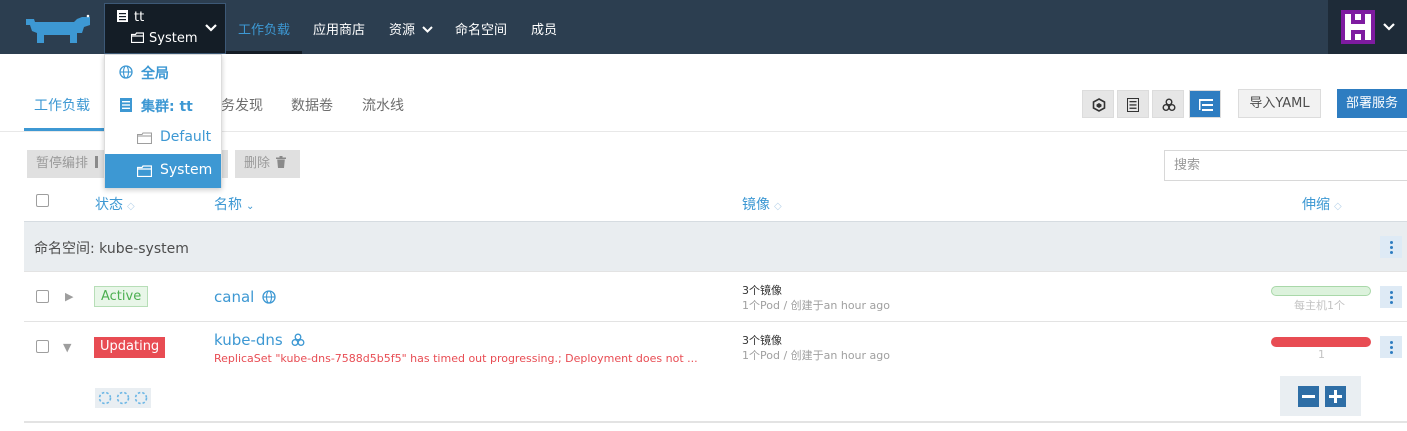 This screenshot has width=1407, height=431. Describe the element at coordinates (715, 422) in the screenshot. I see `table-bottom-border` at that location.